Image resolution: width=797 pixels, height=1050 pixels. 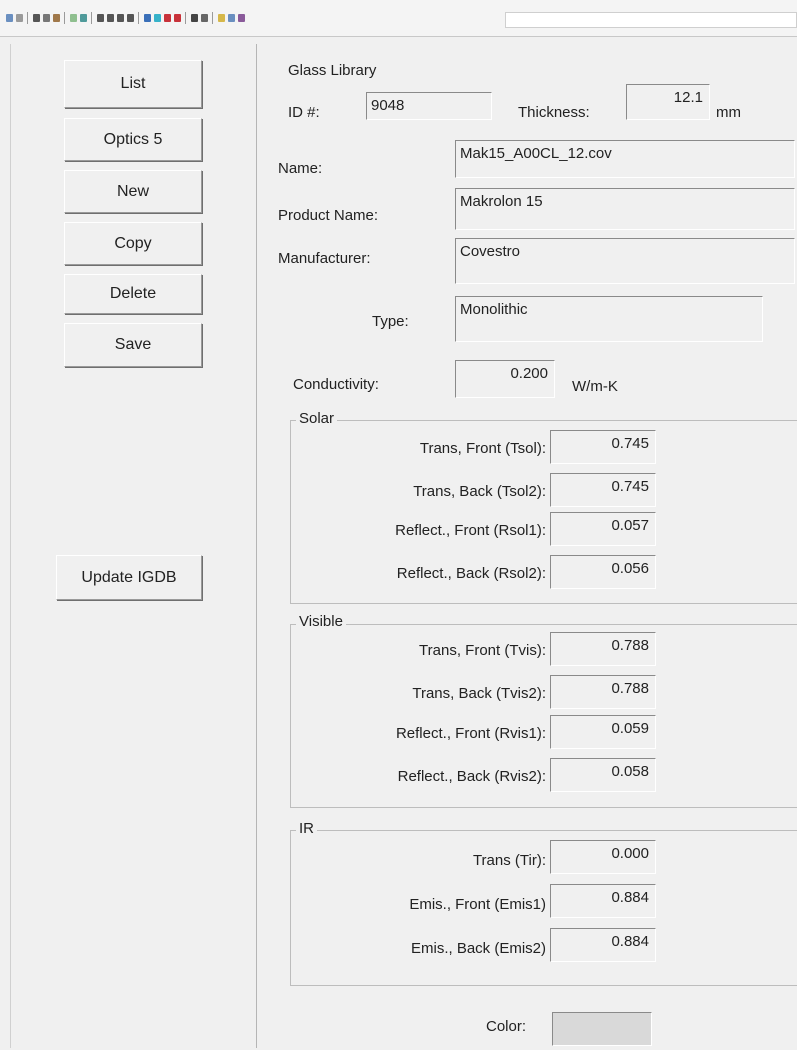 I want to click on copy-button: Copy, so click(x=133, y=243).